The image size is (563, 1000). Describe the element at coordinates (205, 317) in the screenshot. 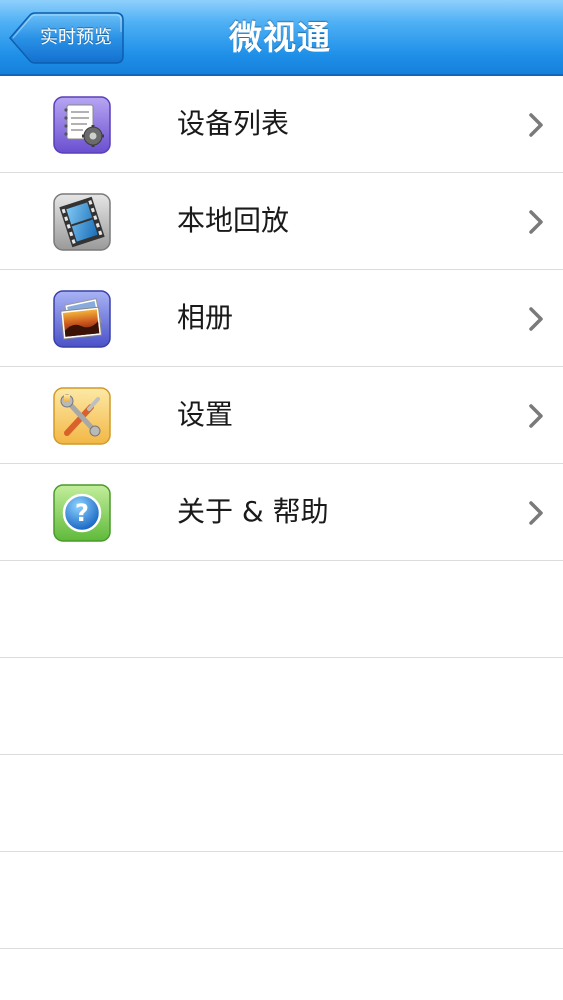

I see `menu-item-label: 相册` at that location.